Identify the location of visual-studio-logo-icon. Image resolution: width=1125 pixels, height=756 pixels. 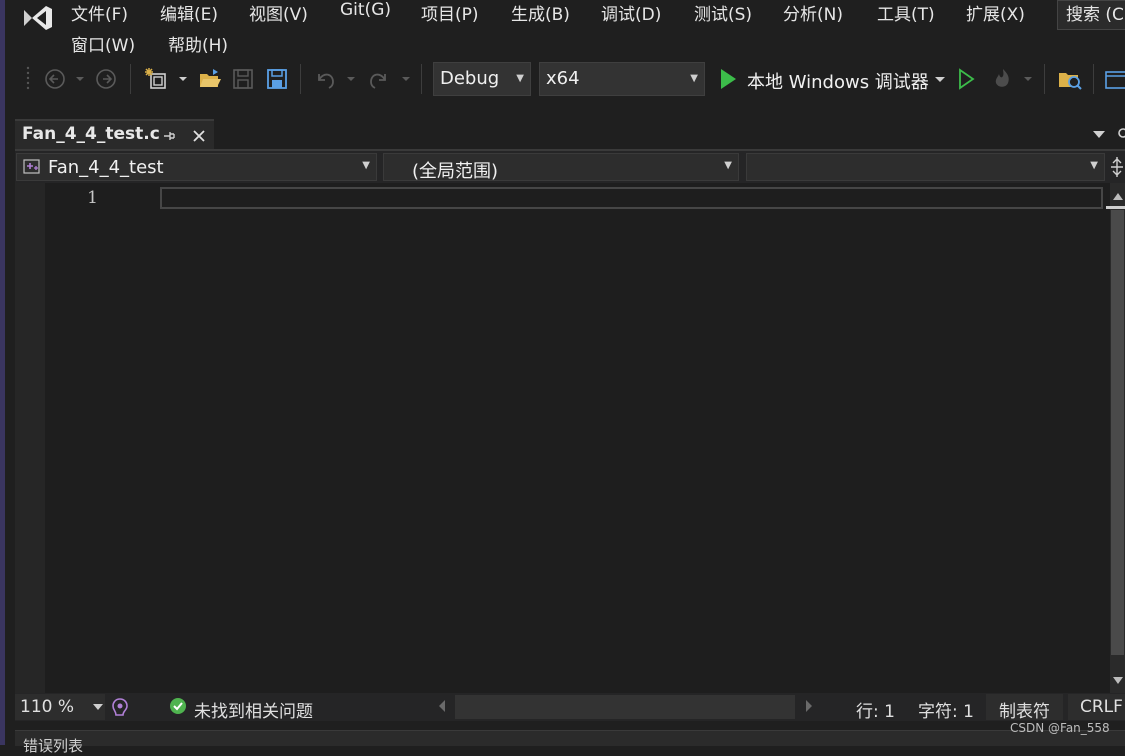
(38, 18).